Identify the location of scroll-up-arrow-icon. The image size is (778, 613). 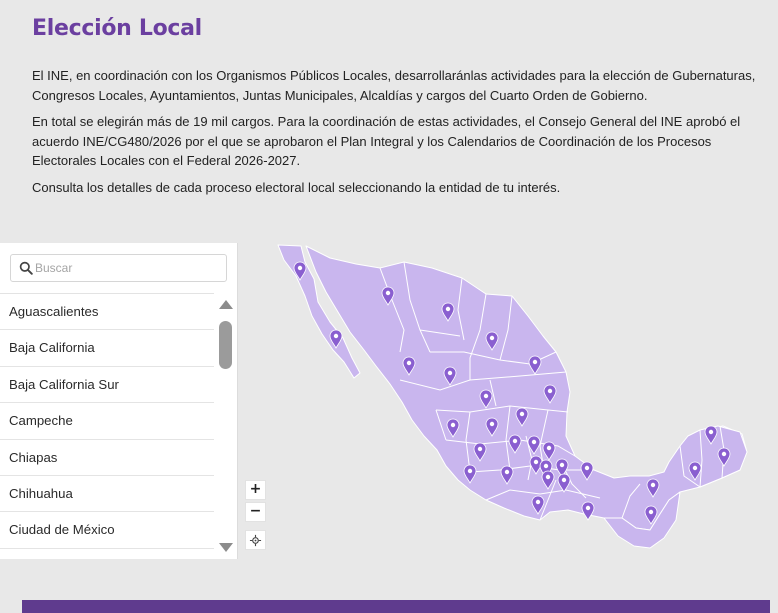
(226, 304).